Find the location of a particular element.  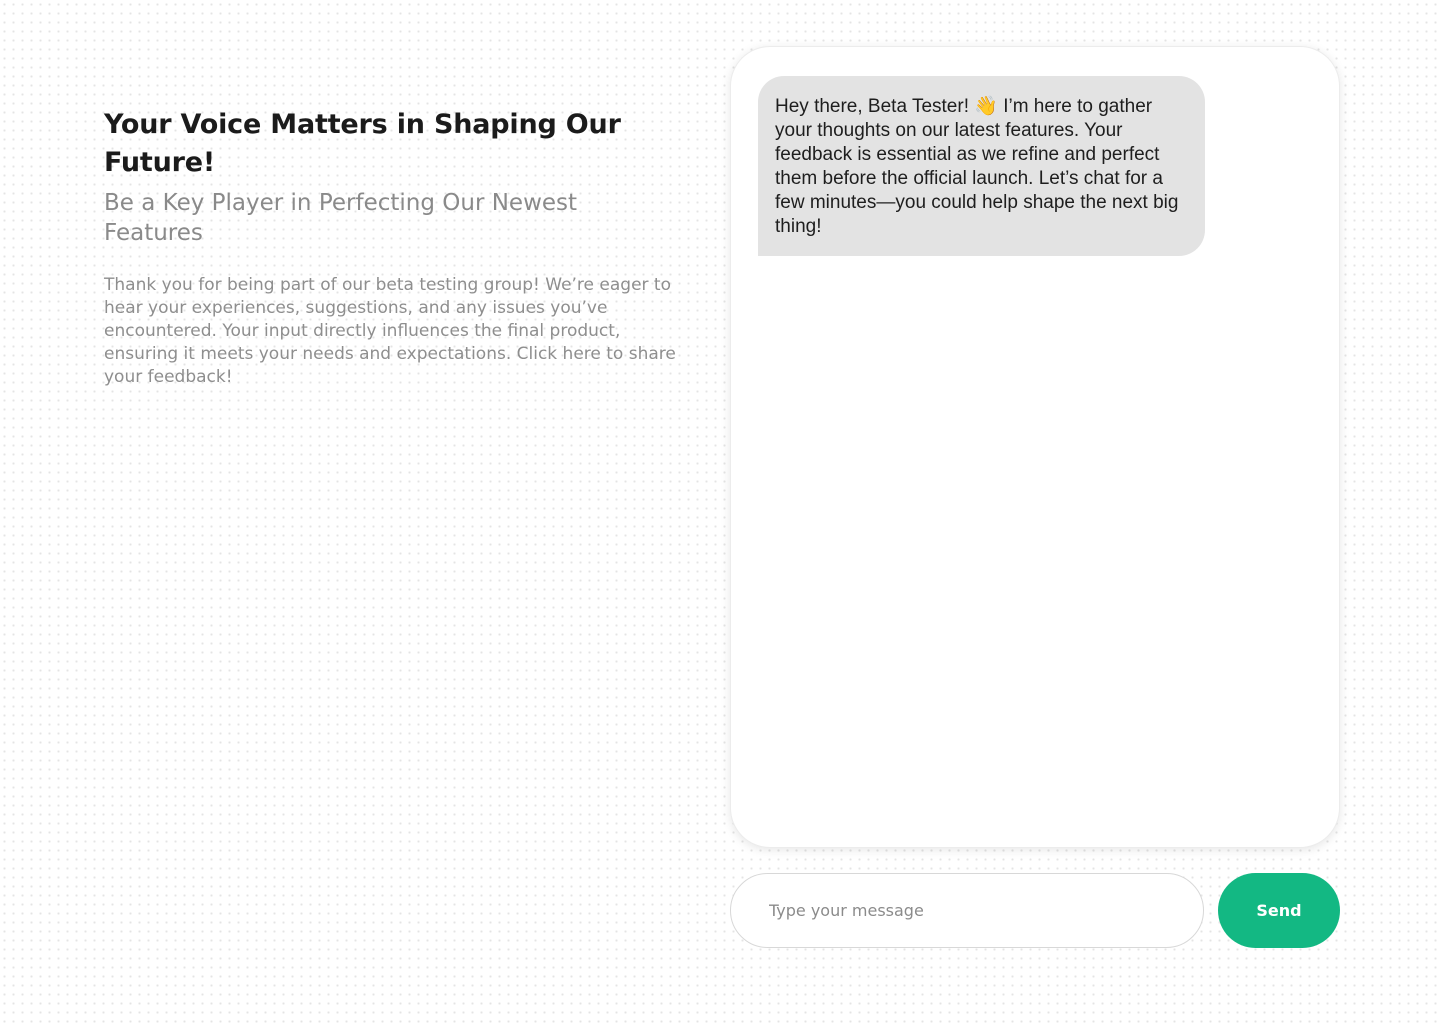

waving-hand-icon: 👋 is located at coordinates (986, 106).